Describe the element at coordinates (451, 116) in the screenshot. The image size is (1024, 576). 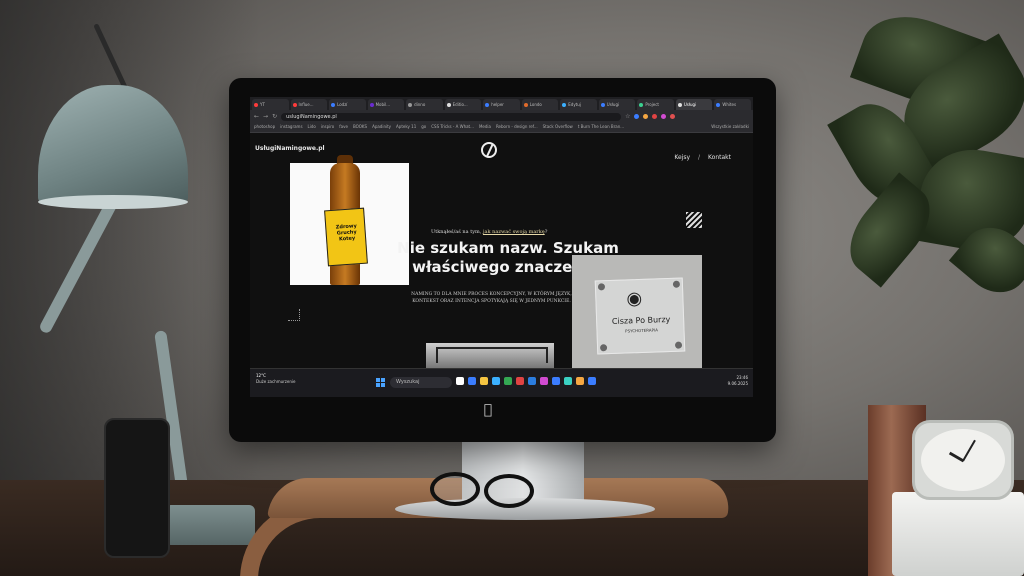
I see `url-field: uslugiNamingowe.pl` at that location.